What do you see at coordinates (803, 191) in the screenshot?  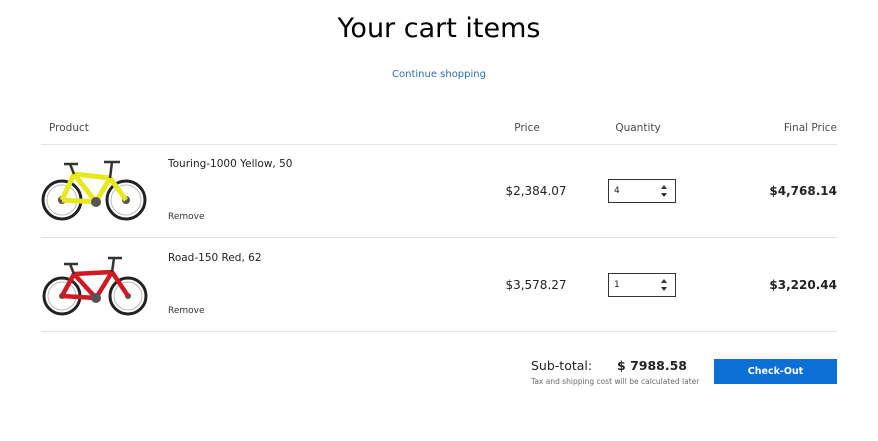 I see `final-price: $4,768.14` at bounding box center [803, 191].